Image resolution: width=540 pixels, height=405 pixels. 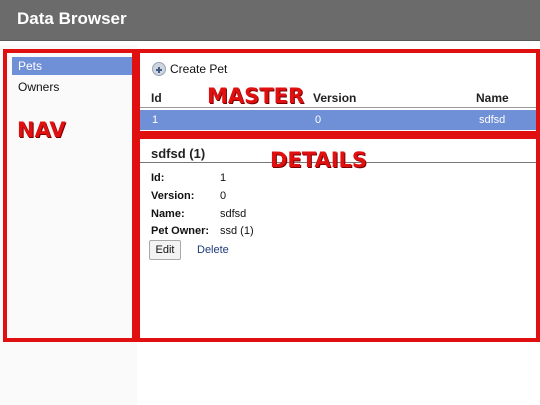 What do you see at coordinates (334, 98) in the screenshot?
I see `column-header-version: Version` at bounding box center [334, 98].